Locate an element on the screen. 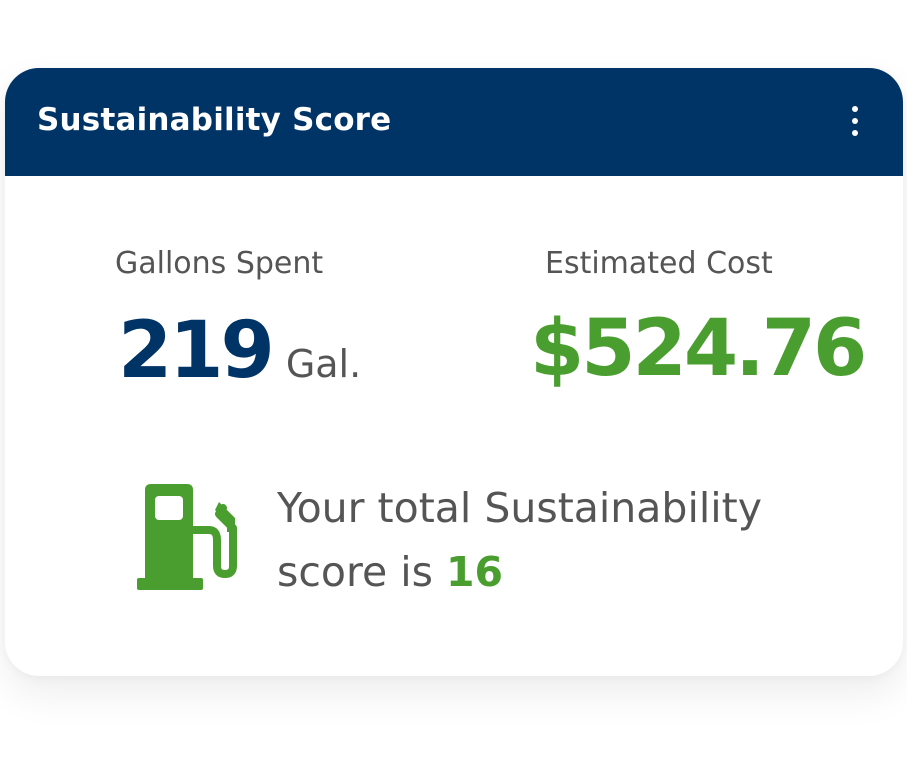  more-options-button is located at coordinates (855, 121).